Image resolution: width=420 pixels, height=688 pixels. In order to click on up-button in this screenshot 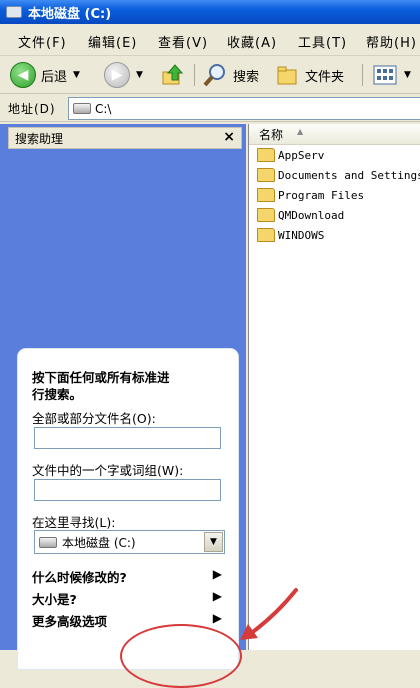, I will do `click(173, 75)`.